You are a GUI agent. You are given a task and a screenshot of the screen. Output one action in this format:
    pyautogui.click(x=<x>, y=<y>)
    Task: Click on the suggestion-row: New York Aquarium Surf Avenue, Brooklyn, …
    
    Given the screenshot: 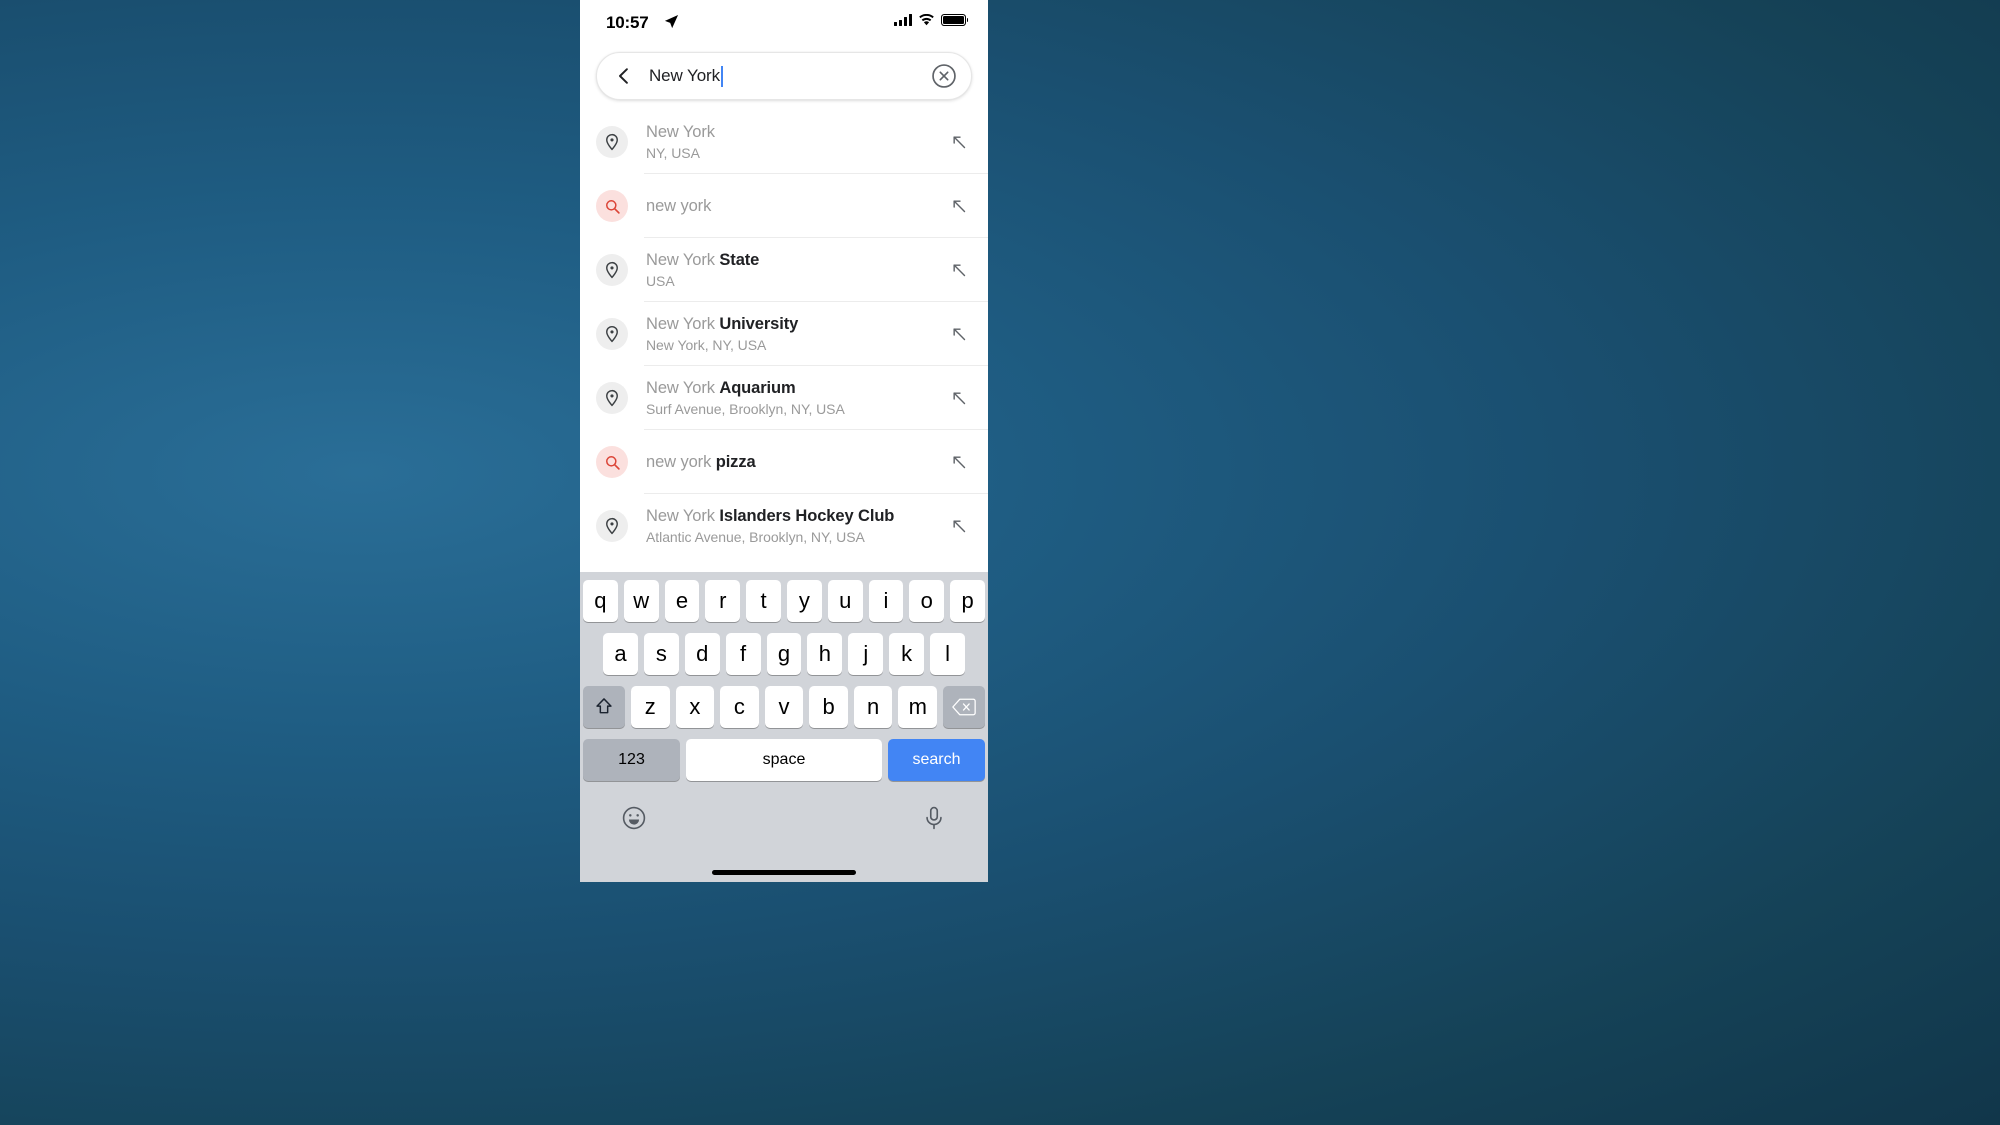 What is the action you would take?
    pyautogui.click(x=784, y=398)
    